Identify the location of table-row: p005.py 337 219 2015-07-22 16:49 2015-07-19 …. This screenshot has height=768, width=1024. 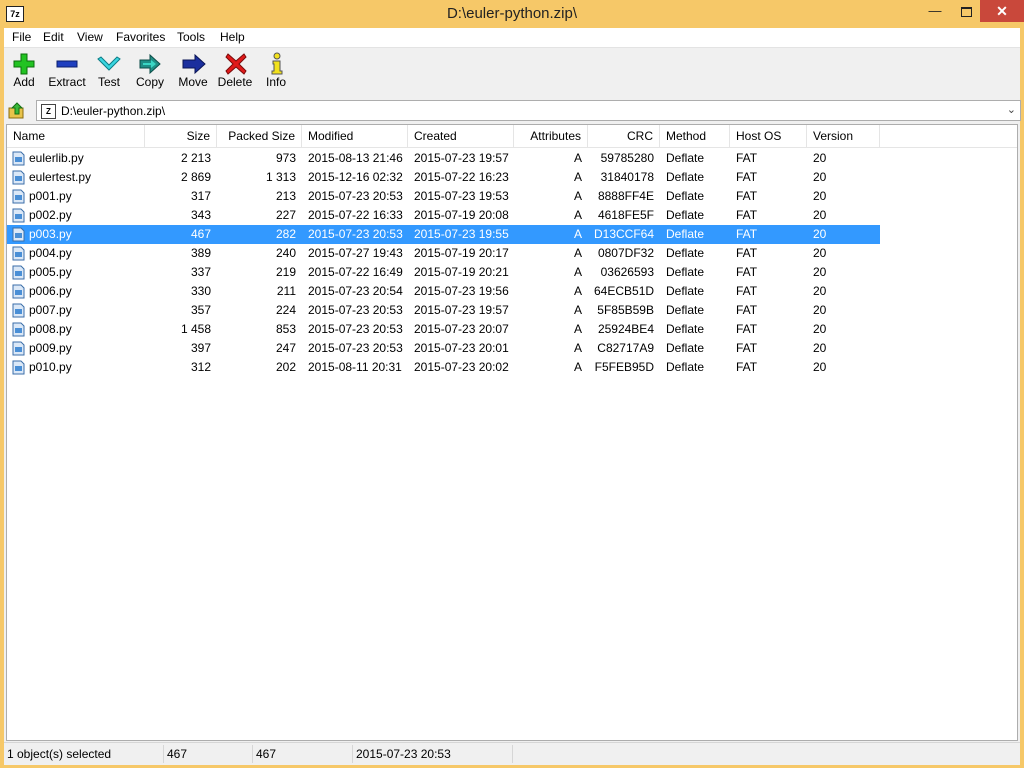
(443, 272).